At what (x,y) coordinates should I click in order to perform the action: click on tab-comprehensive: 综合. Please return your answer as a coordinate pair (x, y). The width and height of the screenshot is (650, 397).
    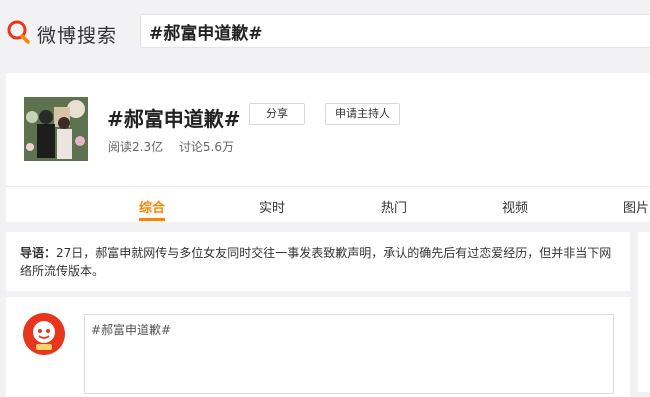
    Looking at the image, I should click on (152, 206).